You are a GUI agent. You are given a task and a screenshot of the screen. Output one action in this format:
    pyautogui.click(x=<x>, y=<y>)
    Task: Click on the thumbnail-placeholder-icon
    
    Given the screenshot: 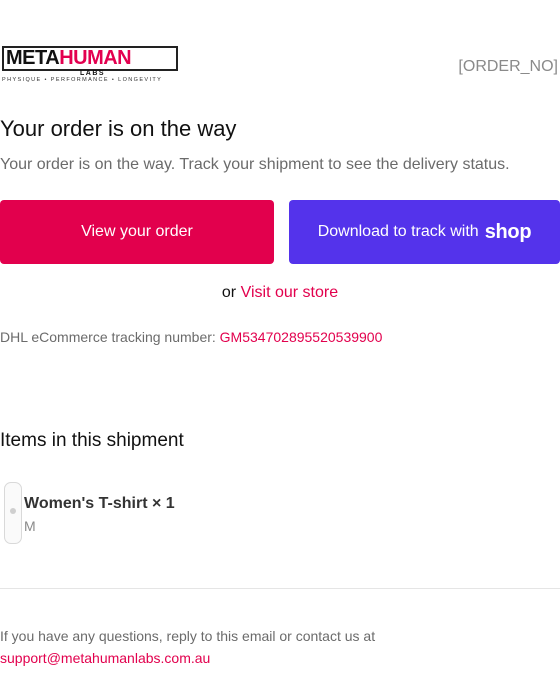 What is the action you would take?
    pyautogui.click(x=13, y=511)
    